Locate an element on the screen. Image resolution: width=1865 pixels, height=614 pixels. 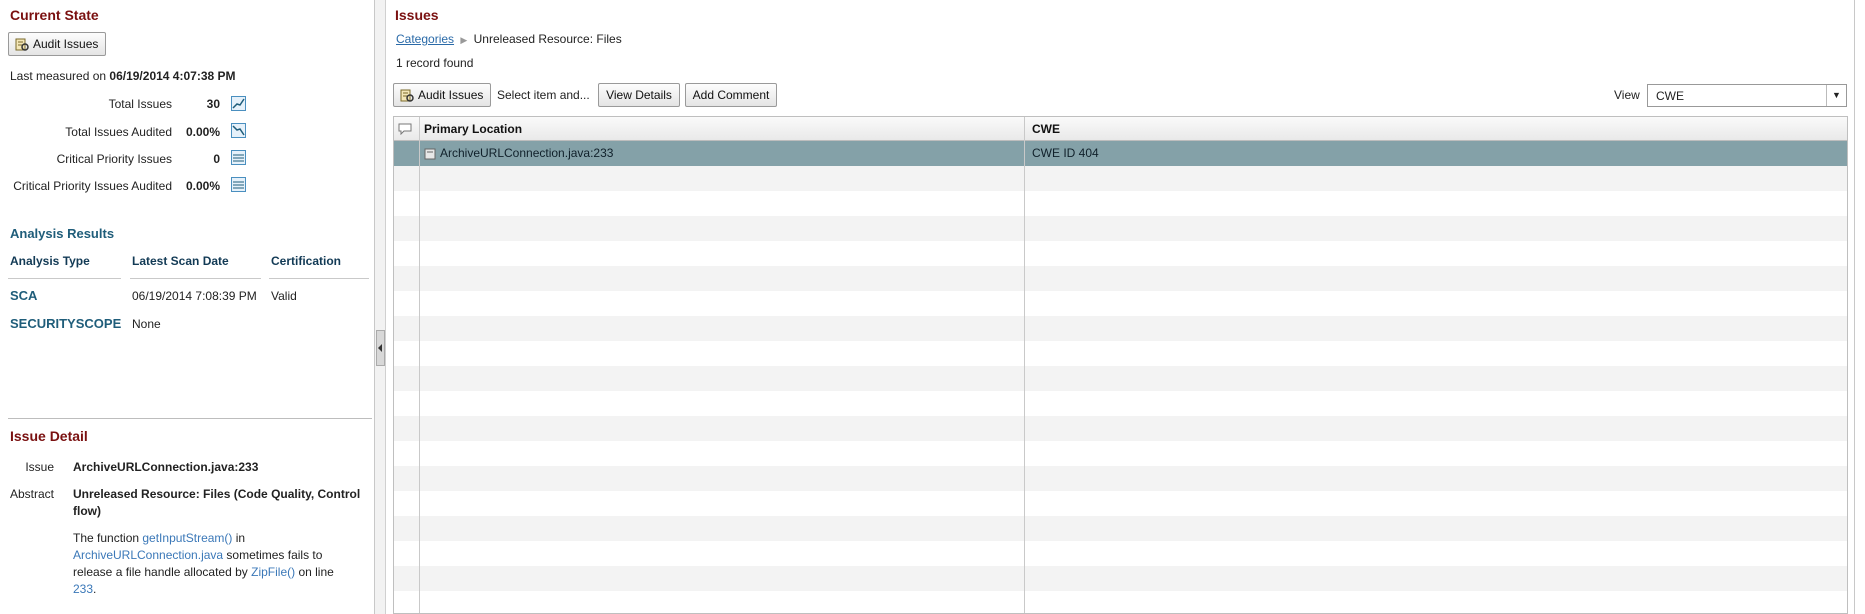
col-certification: Certification is located at coordinates (306, 261).